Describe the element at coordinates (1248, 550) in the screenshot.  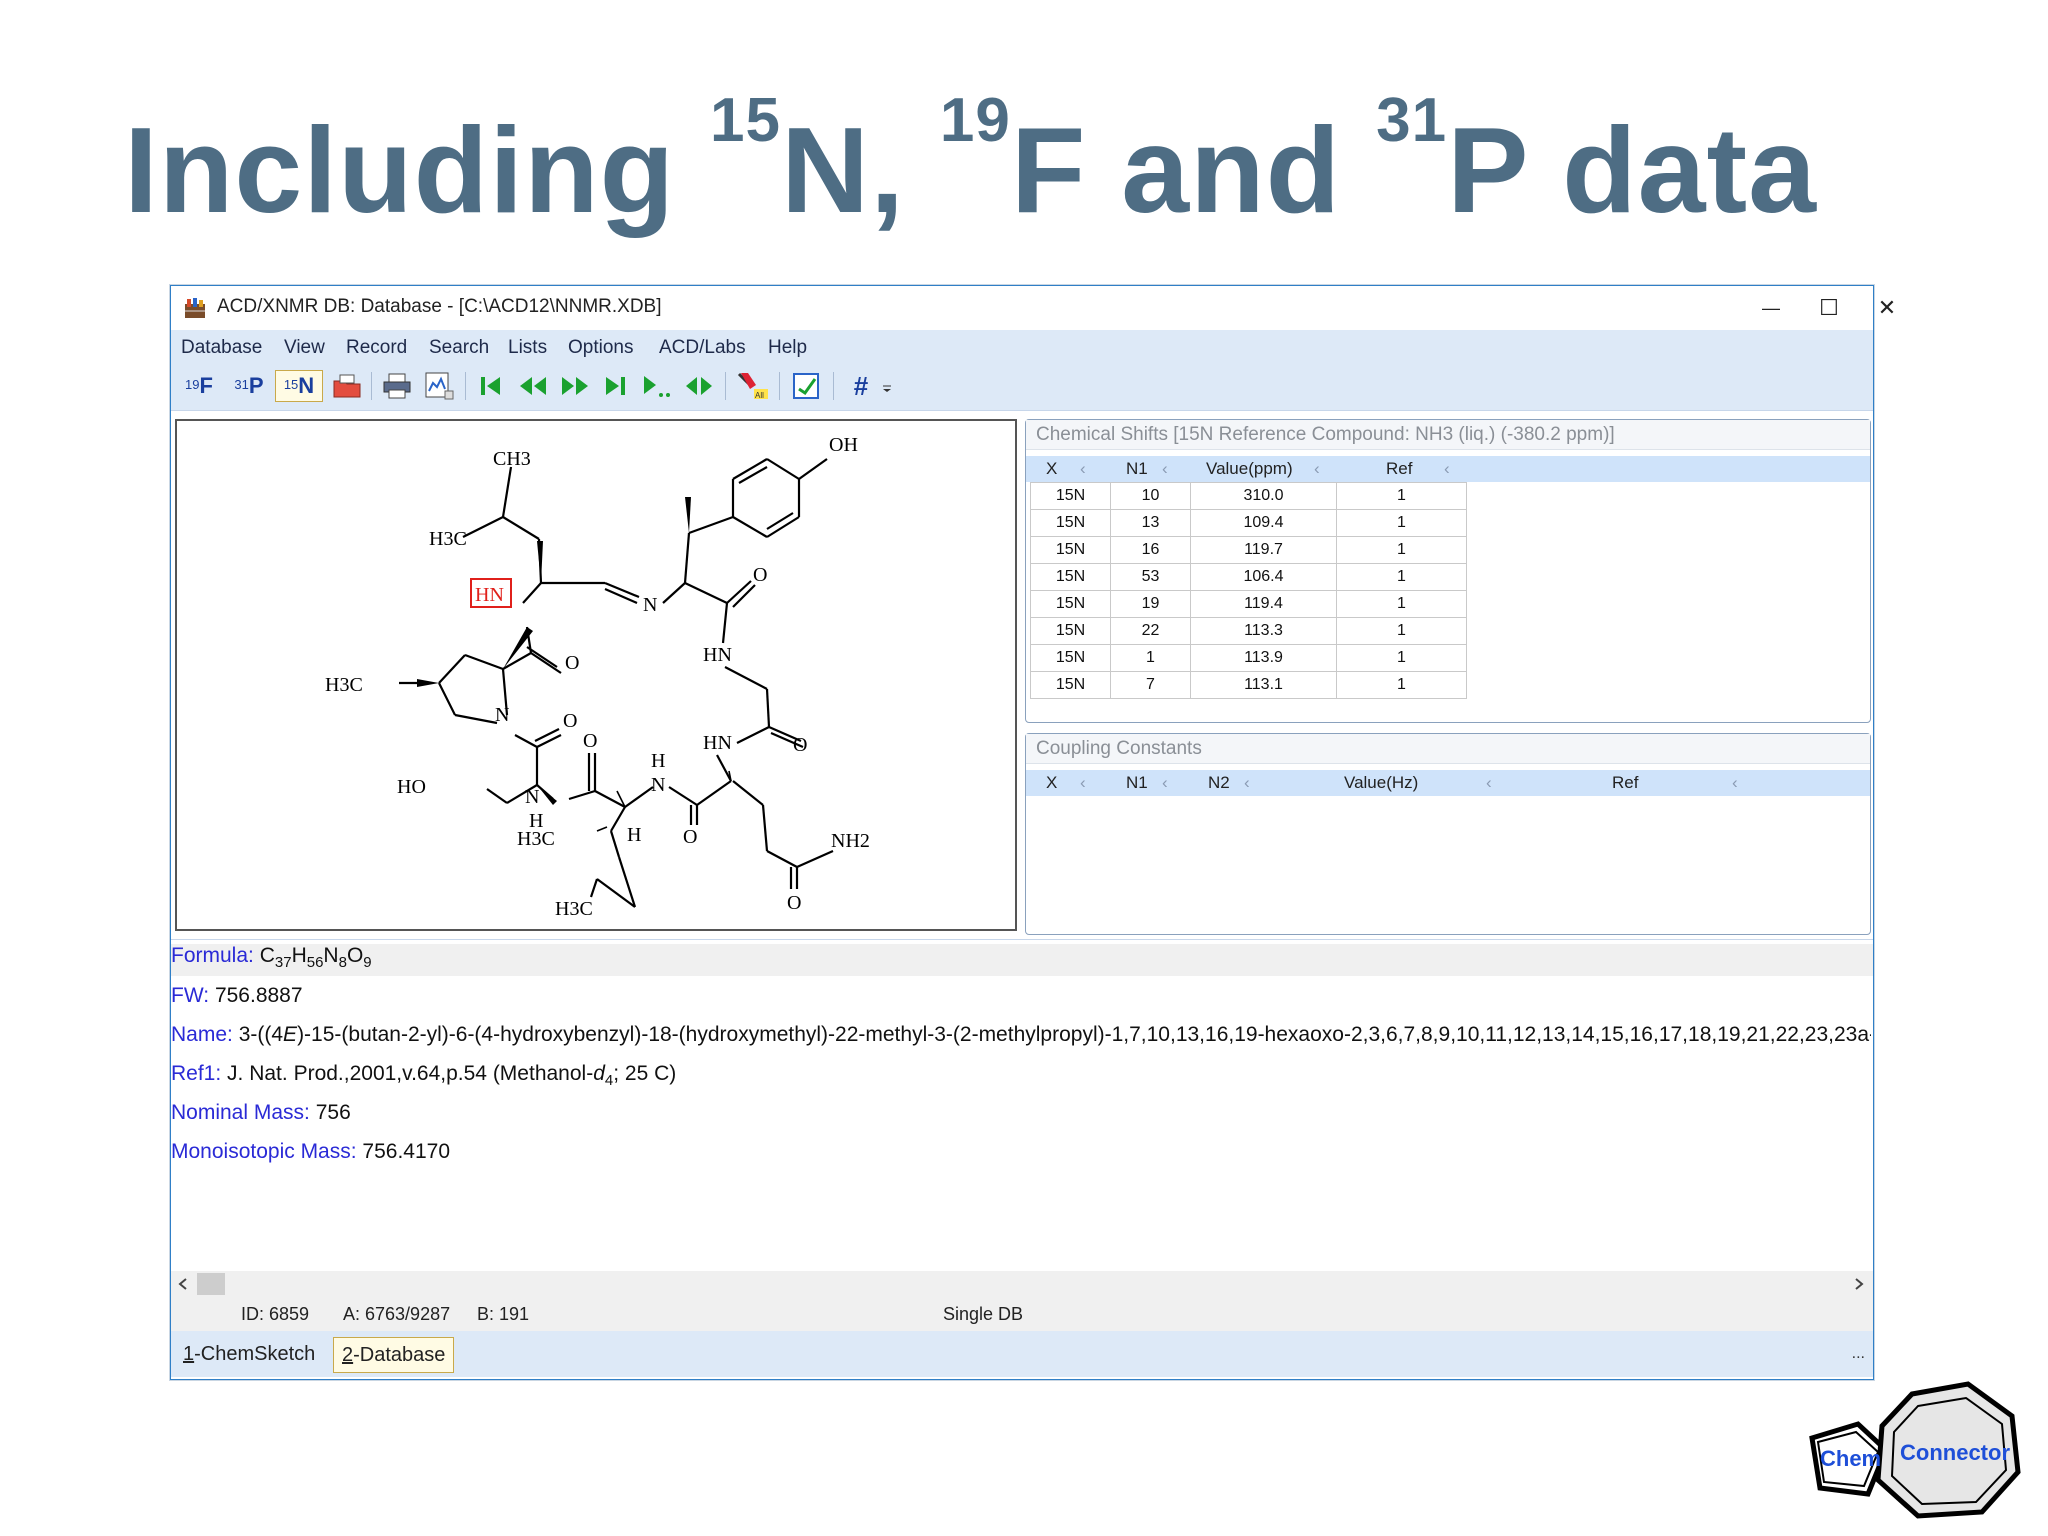
I see `table-row: 15N 16 119.7 1` at that location.